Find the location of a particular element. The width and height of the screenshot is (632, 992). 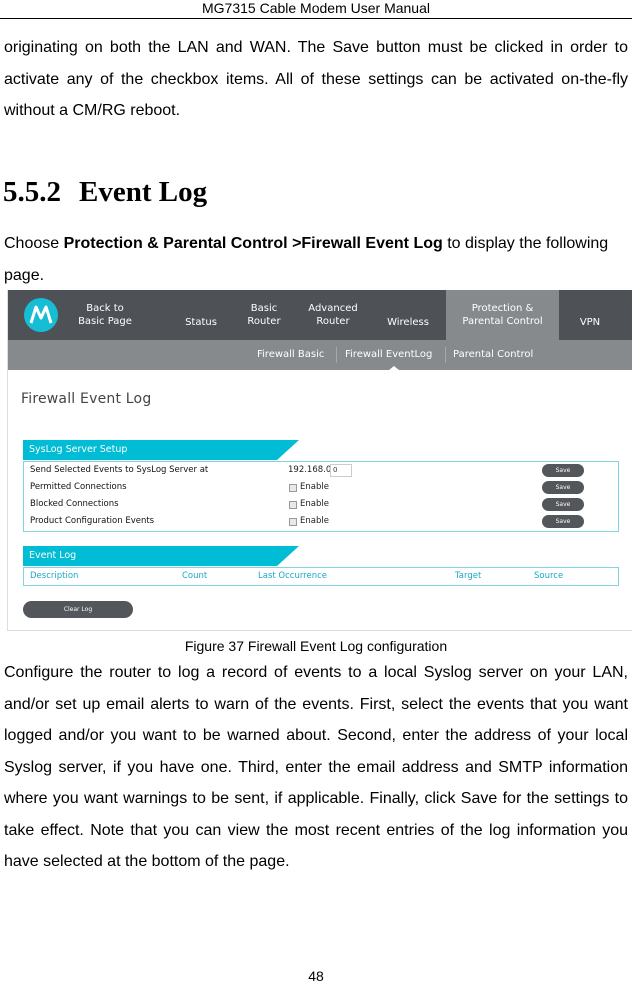

ip-prefix: 192.168.0. is located at coordinates (311, 470).